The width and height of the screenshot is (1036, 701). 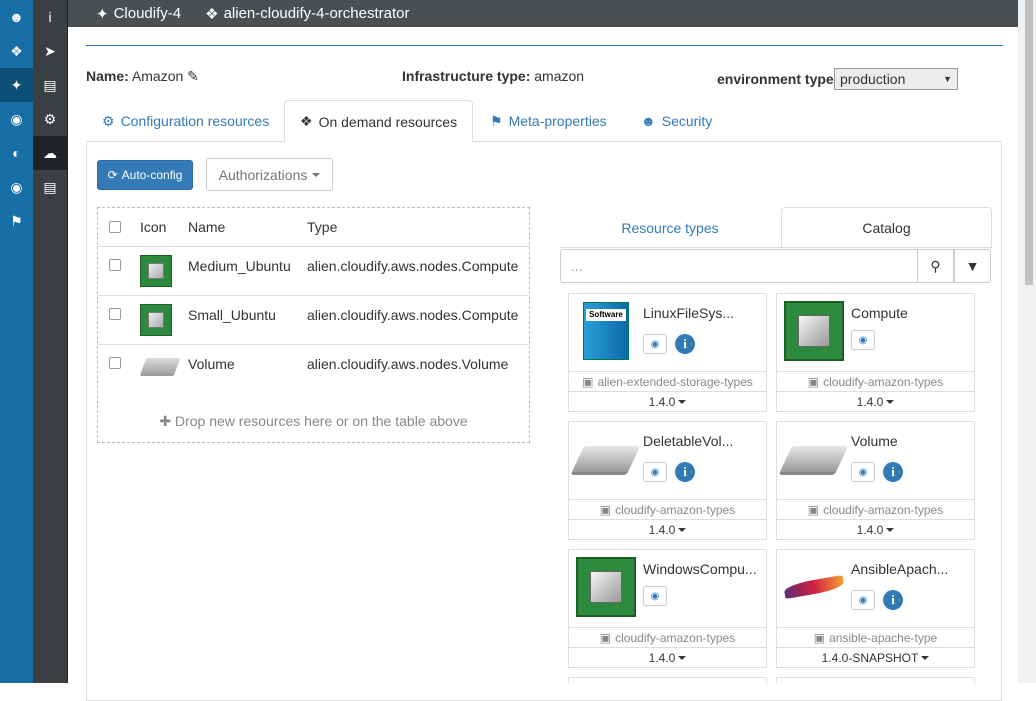 I want to click on dropdown-arrow-icon: ▼, so click(x=947, y=79).